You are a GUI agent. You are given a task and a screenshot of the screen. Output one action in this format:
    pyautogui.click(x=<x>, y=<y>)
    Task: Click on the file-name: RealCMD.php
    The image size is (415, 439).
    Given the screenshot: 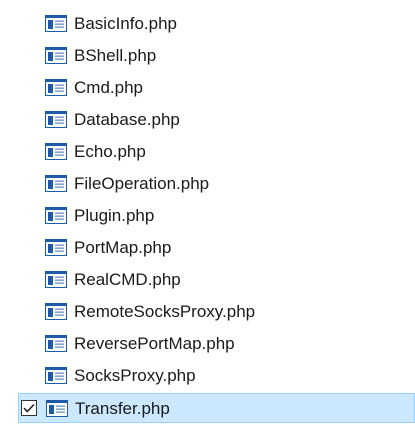 What is the action you would take?
    pyautogui.click(x=127, y=279)
    